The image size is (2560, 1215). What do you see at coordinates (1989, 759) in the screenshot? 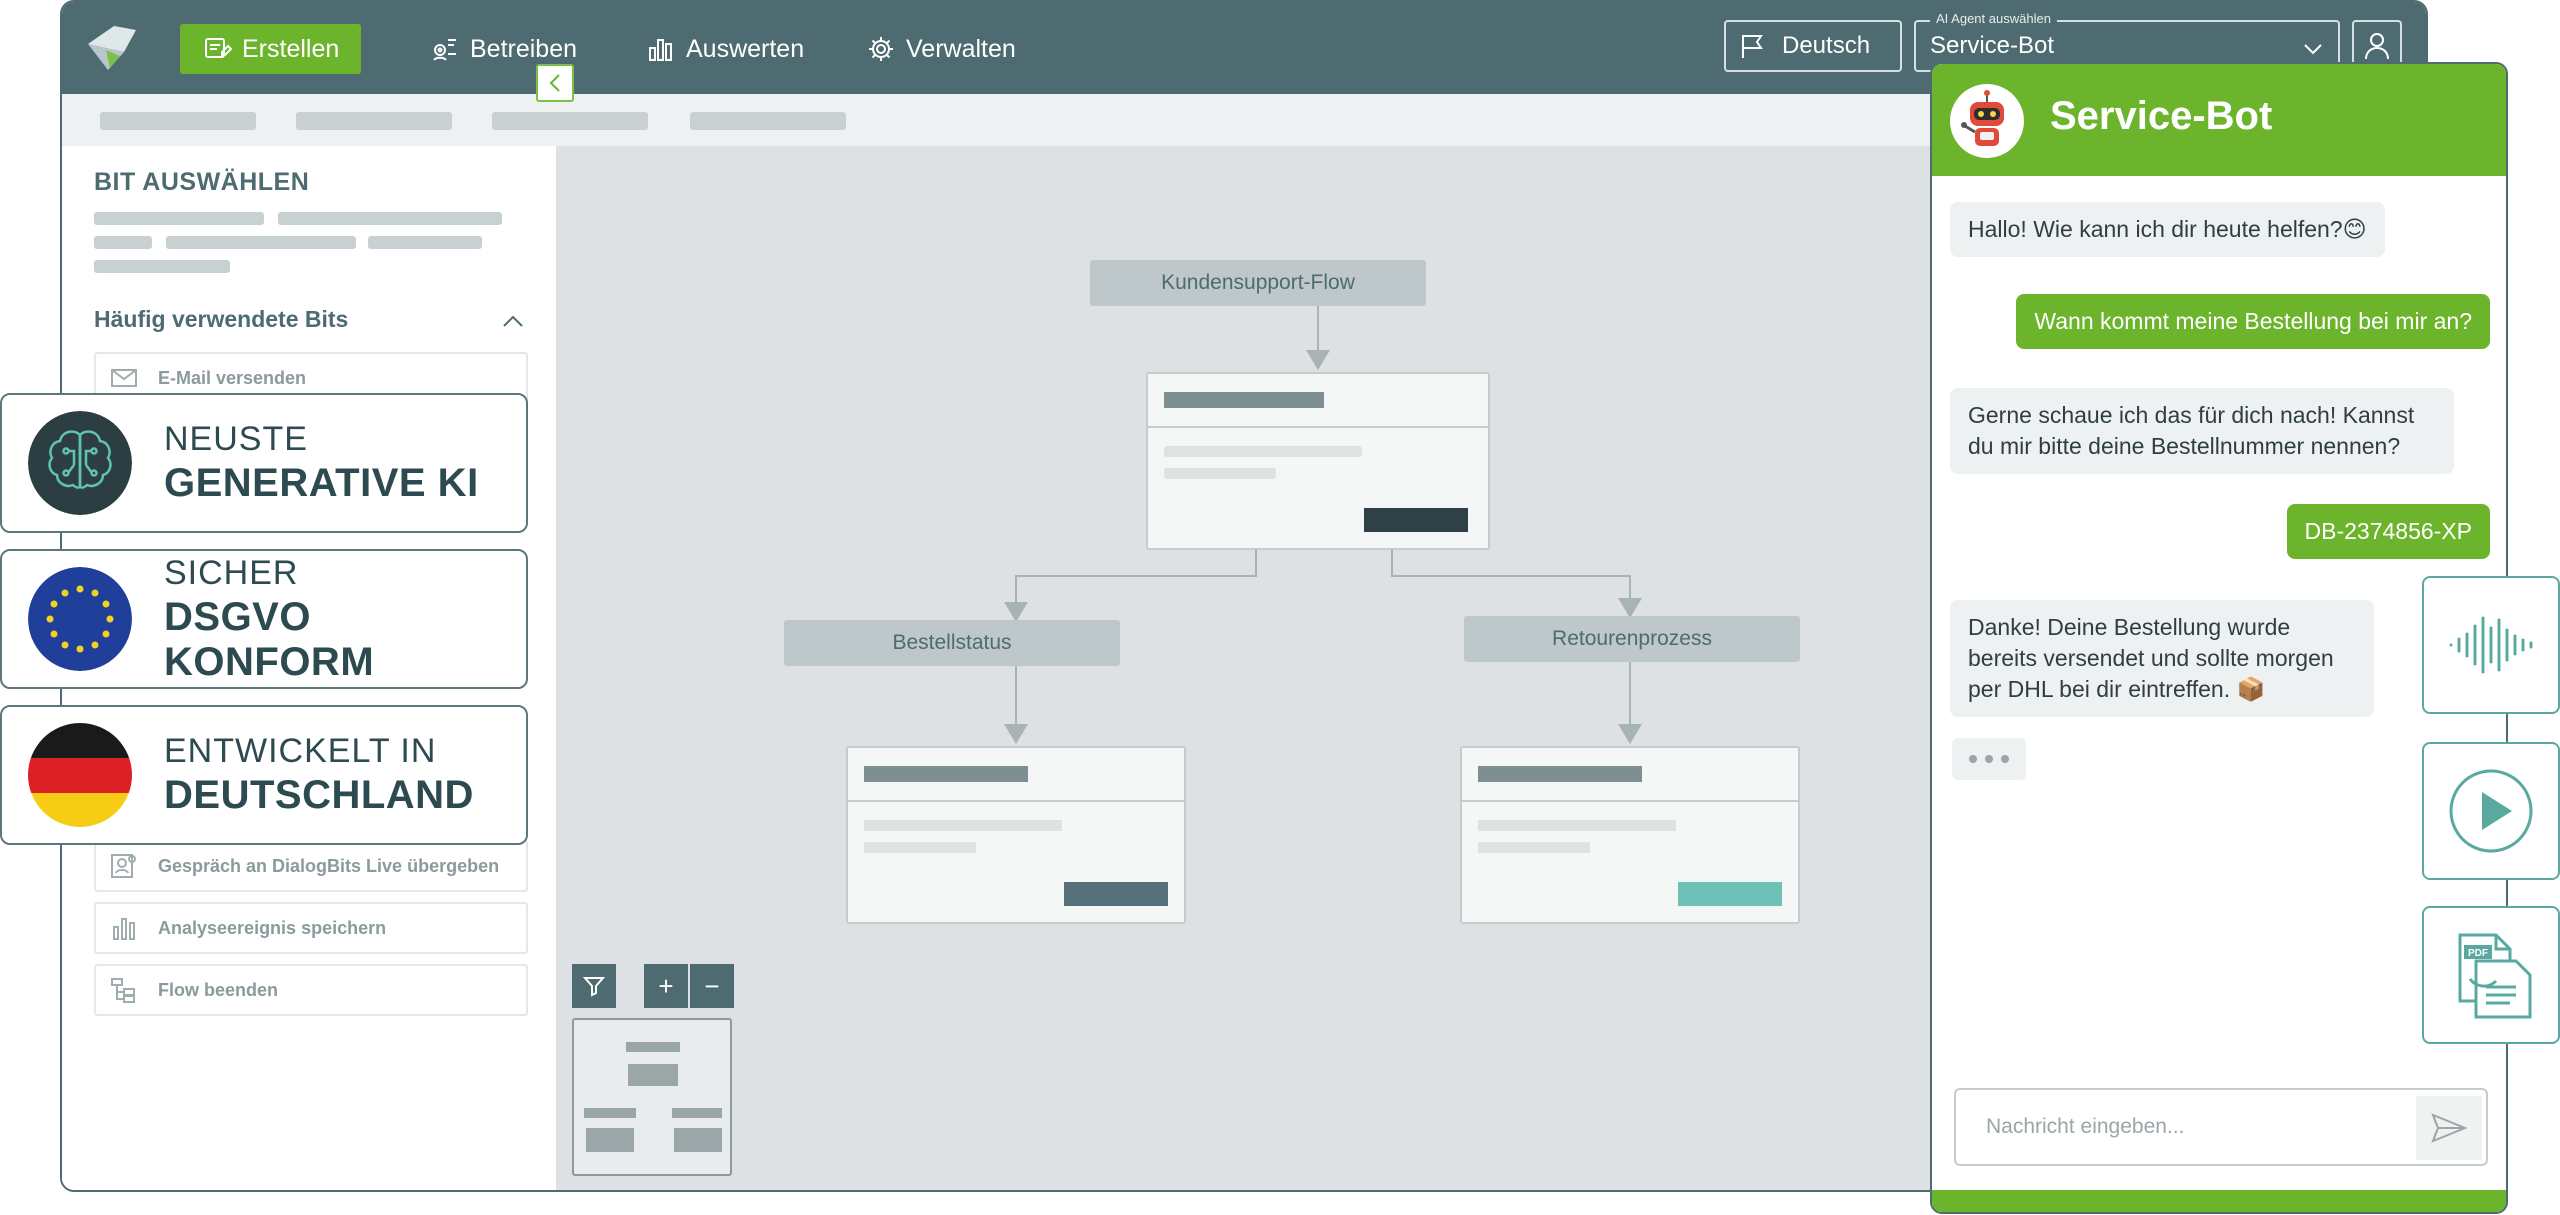
I see `typing-indicator` at bounding box center [1989, 759].